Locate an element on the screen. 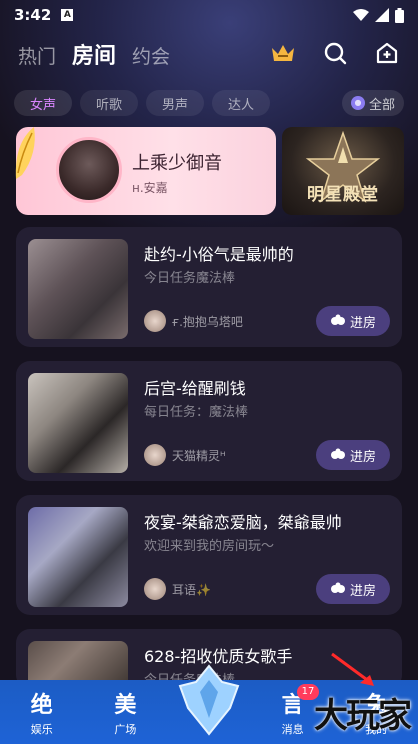 The height and width of the screenshot is (744, 418). star-hall-banner: 明星殿堂 is located at coordinates (343, 171).